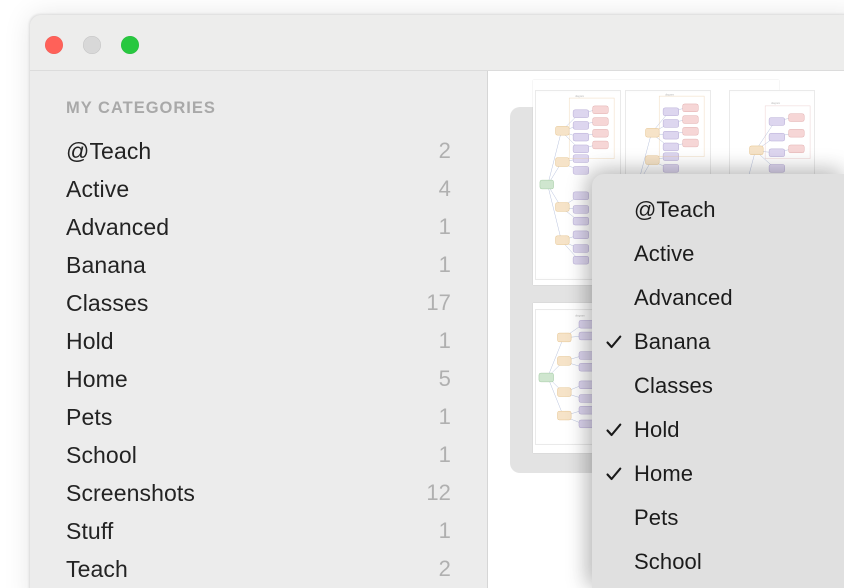 This screenshot has width=844, height=588. I want to click on menu-item-label: School, so click(668, 561).